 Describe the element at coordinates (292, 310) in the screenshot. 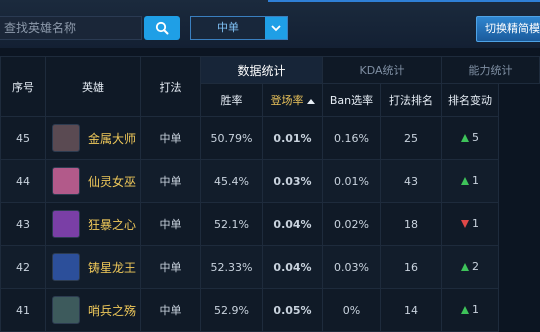

I see `cell-appear-rate: 0.05%` at that location.